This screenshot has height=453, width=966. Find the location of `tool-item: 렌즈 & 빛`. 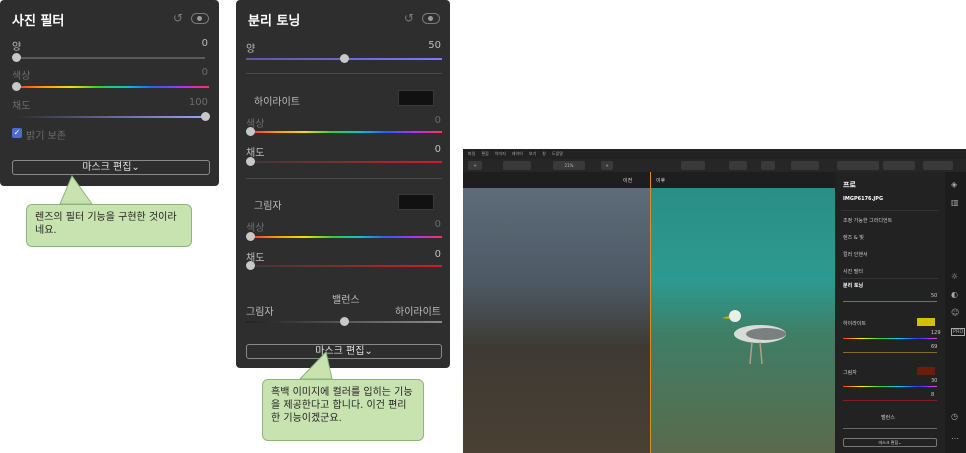

tool-item: 렌즈 & 빛 is located at coordinates (853, 237).